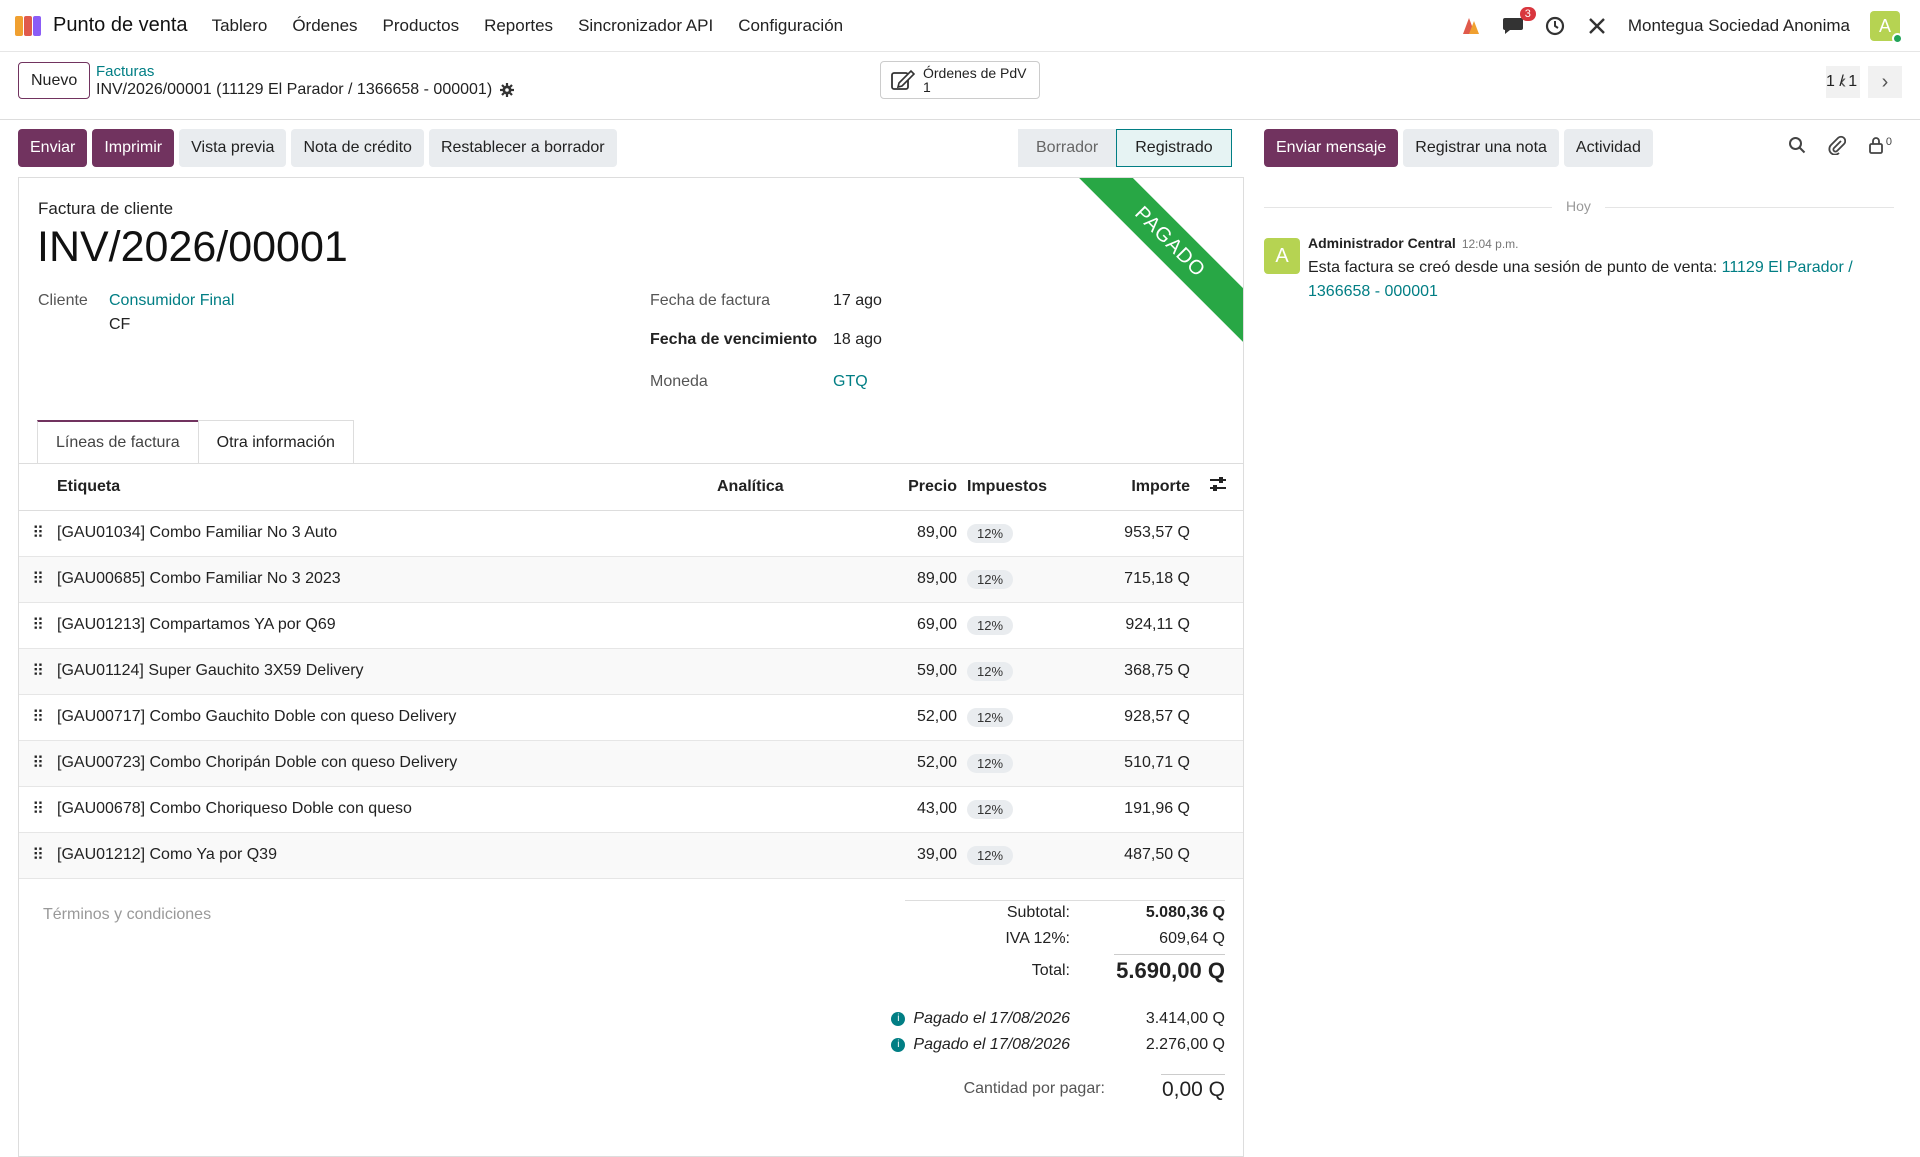  What do you see at coordinates (1331, 148) in the screenshot?
I see `send-message-button: Enviar mensaje` at bounding box center [1331, 148].